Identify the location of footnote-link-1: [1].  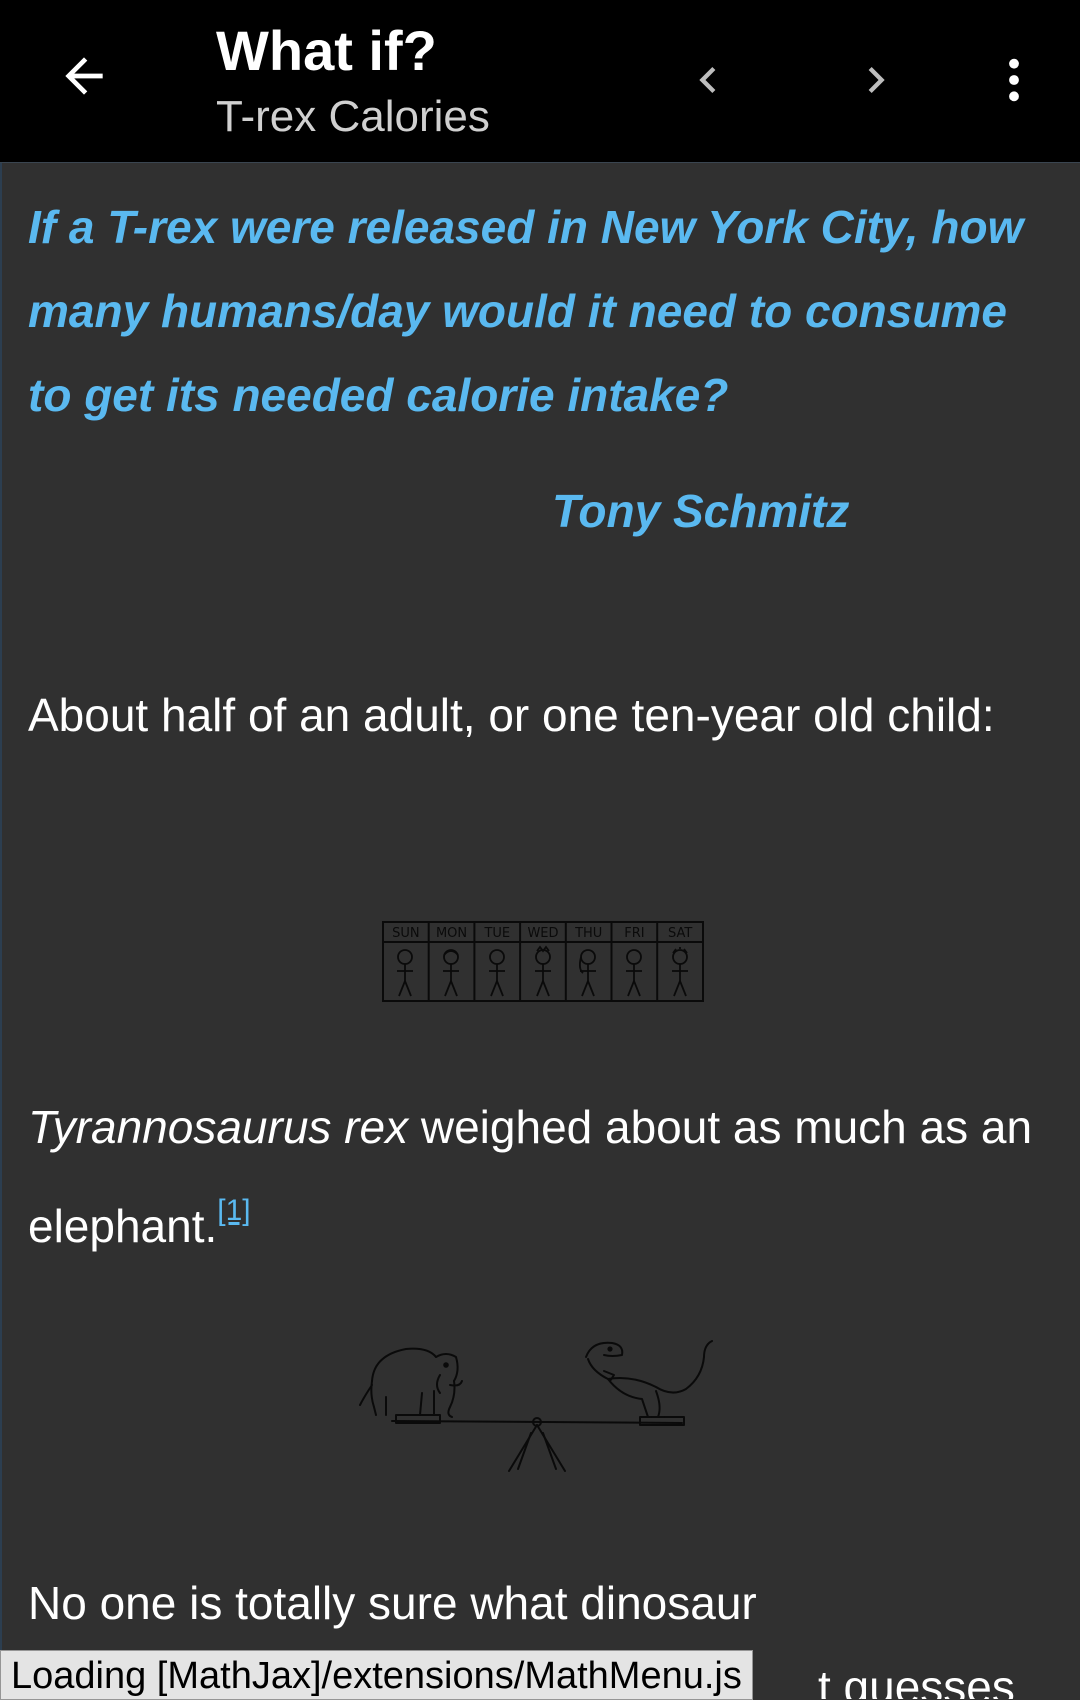
(233, 1210).